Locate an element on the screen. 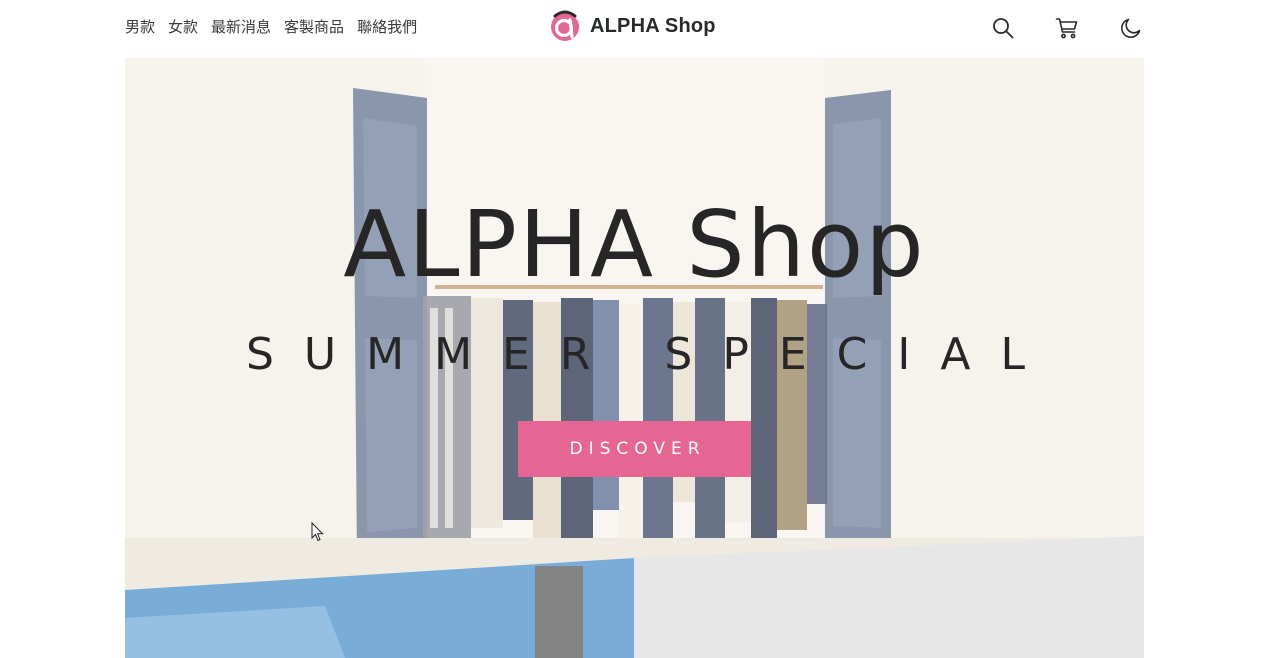 The height and width of the screenshot is (658, 1266). nav-women: 女款 is located at coordinates (183, 27).